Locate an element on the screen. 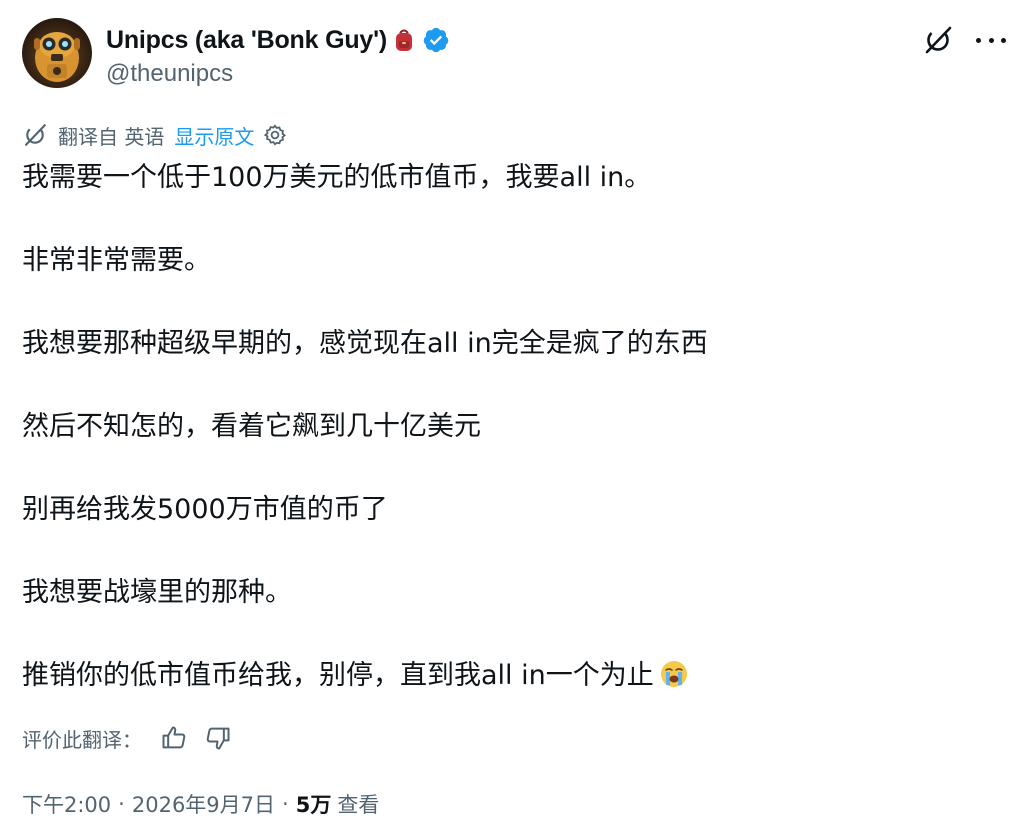  author-display-name: Unipcs (aka 'Bonk Guy') is located at coordinates (246, 40).